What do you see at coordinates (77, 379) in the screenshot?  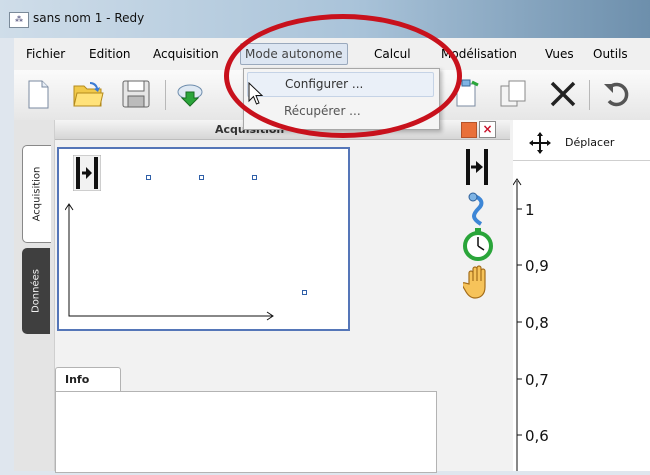 I see `tab-info-label: Info` at bounding box center [77, 379].